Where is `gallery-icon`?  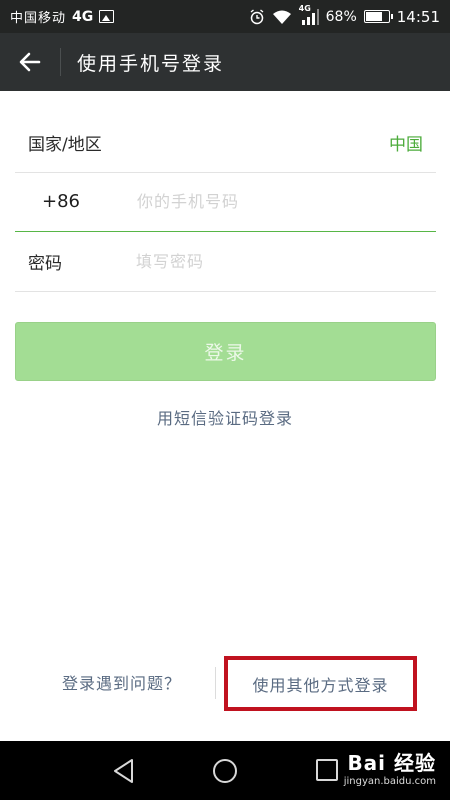 gallery-icon is located at coordinates (107, 16).